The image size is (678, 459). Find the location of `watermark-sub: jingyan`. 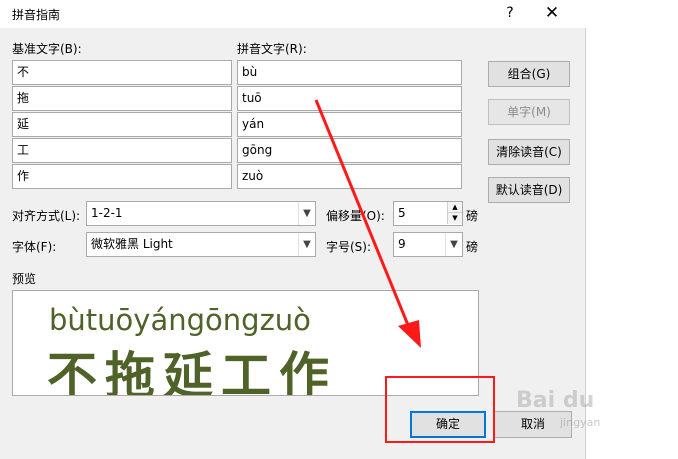

watermark-sub: jingyan is located at coordinates (580, 422).